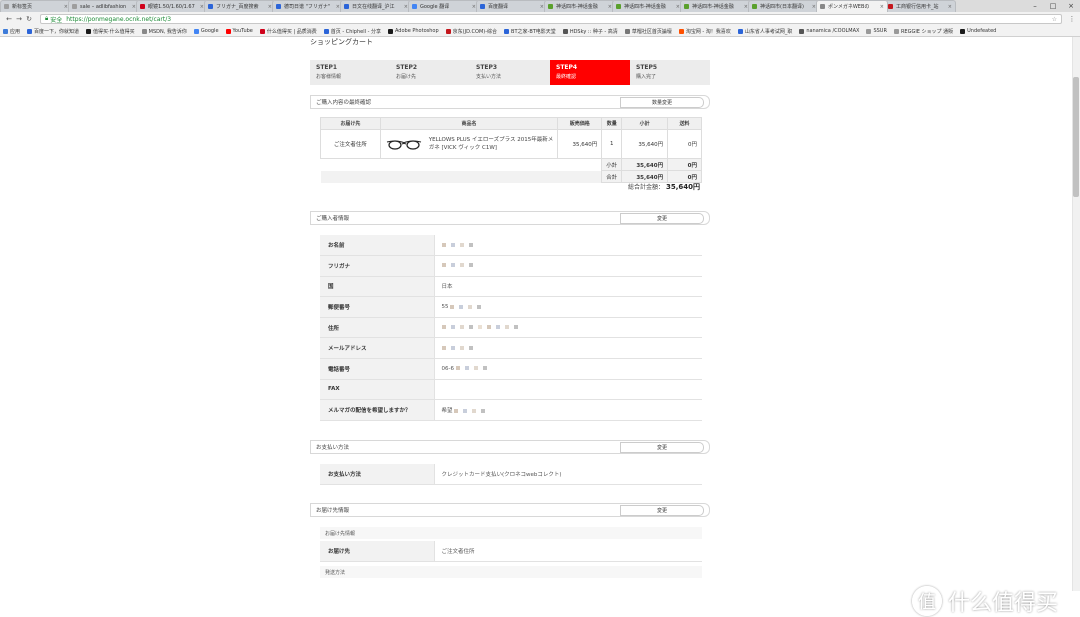 This screenshot has height=617, width=1080. I want to click on menu-icon: ⋮, so click(1072, 19).